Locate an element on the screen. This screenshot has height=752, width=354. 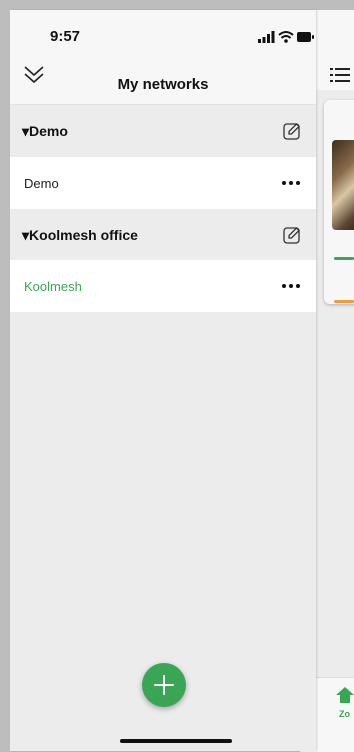
tab-zones-label: Zo is located at coordinates (344, 714).